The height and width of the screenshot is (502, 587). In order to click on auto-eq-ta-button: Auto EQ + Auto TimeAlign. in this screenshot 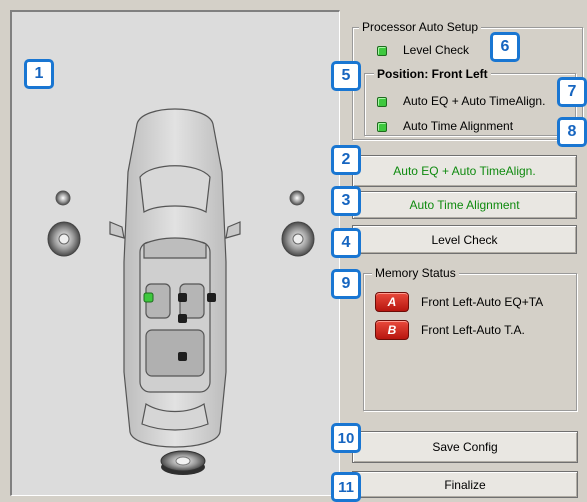, I will do `click(464, 171)`.